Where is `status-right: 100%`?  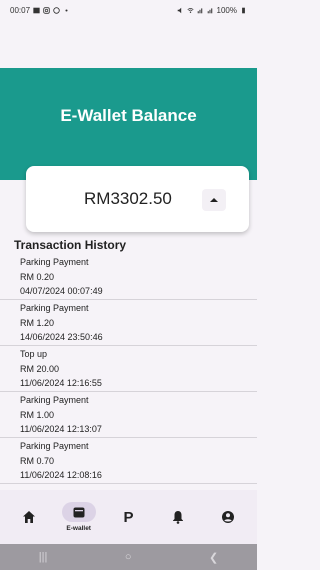
status-right: 100% is located at coordinates (212, 10).